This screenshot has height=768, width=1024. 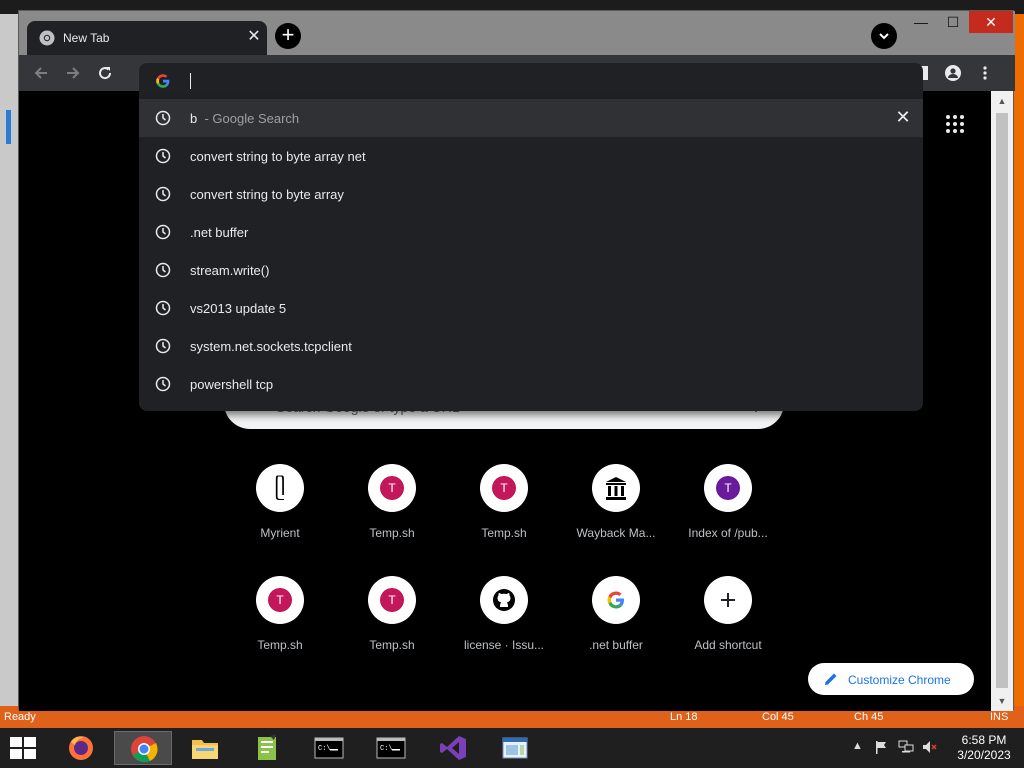 What do you see at coordinates (531, 118) in the screenshot?
I see `suggestion-item: b - Google Search ✕` at bounding box center [531, 118].